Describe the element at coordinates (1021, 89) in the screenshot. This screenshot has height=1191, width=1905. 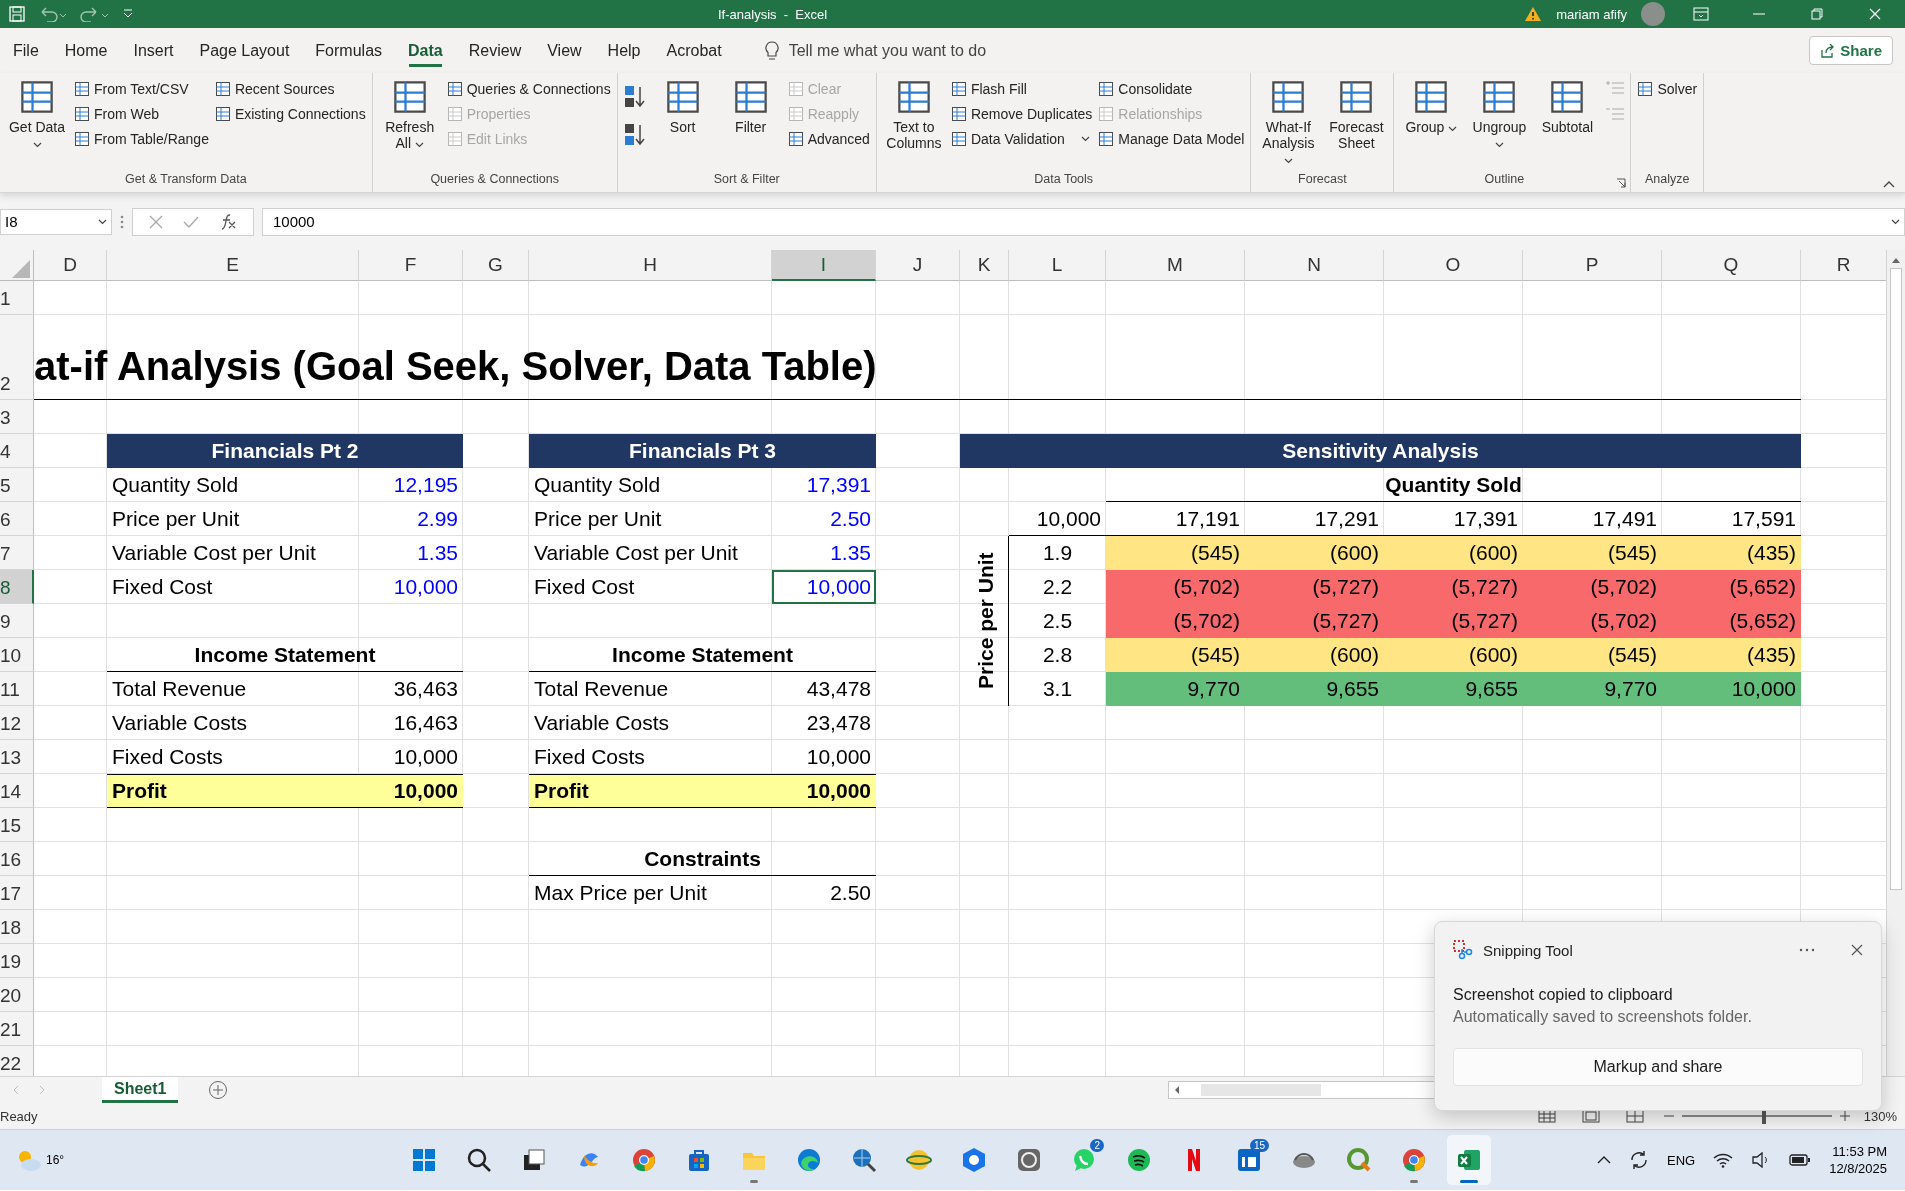
I see `ribbon-button: Flash Fill` at that location.